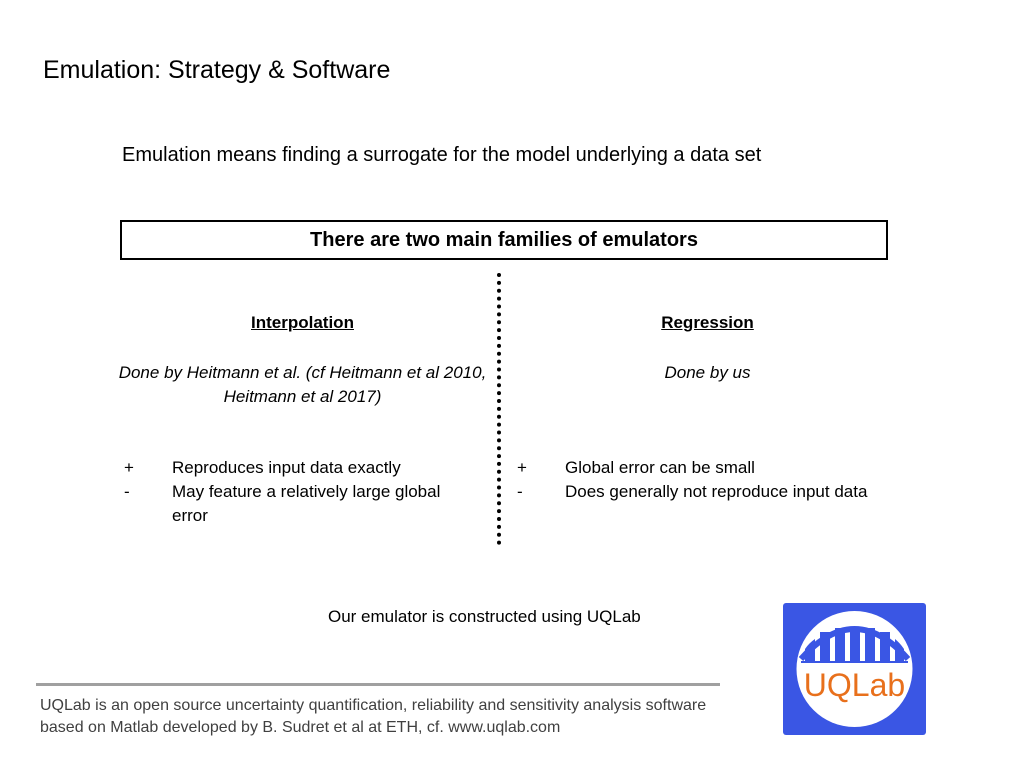 This screenshot has width=1024, height=768. Describe the element at coordinates (499, 409) in the screenshot. I see `column-divider` at that location.